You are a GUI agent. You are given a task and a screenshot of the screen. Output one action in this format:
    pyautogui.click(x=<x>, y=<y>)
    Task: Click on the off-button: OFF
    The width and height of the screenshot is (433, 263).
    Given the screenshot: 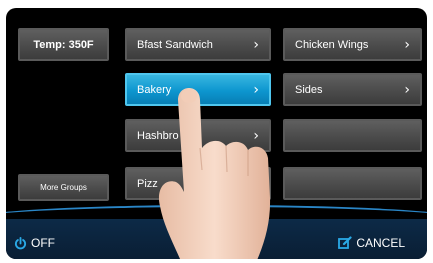 What is the action you would take?
    pyautogui.click(x=34, y=243)
    